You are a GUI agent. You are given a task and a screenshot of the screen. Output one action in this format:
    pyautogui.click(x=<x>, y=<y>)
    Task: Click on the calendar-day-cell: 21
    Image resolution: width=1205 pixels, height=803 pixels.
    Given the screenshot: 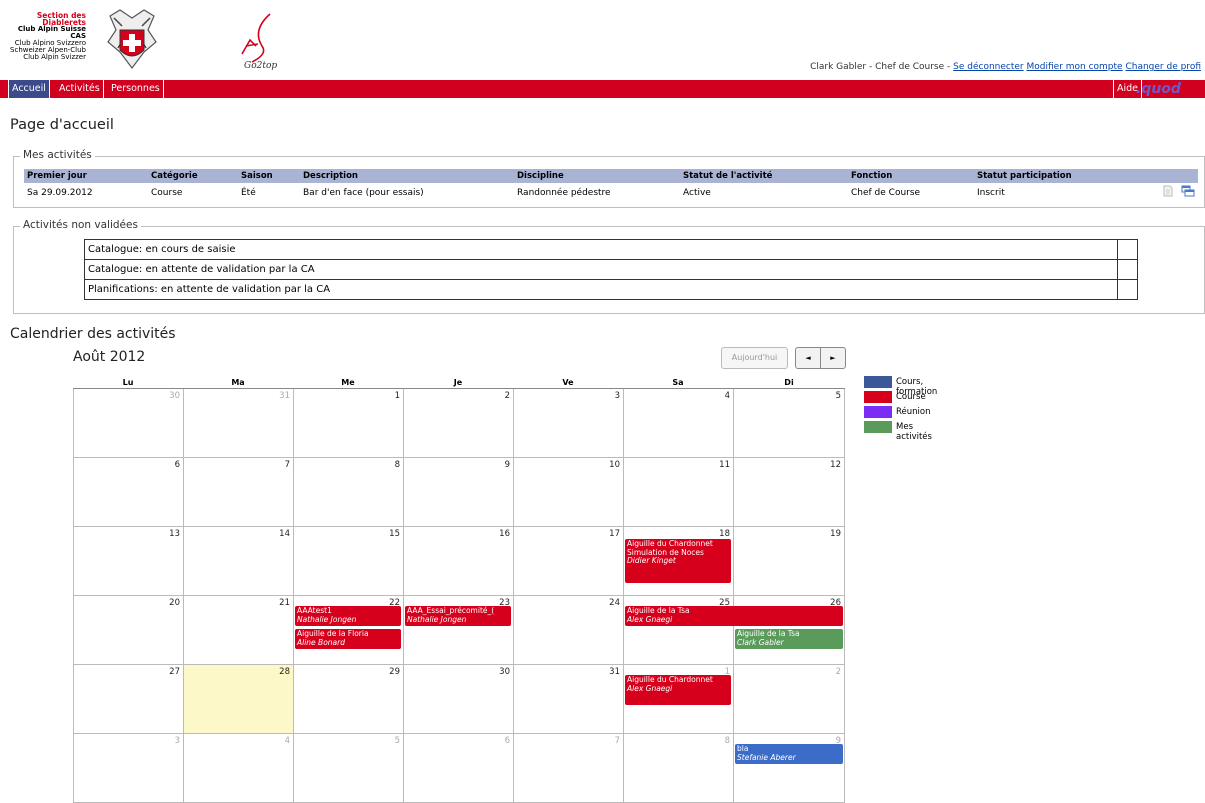 What is the action you would take?
    pyautogui.click(x=238, y=630)
    